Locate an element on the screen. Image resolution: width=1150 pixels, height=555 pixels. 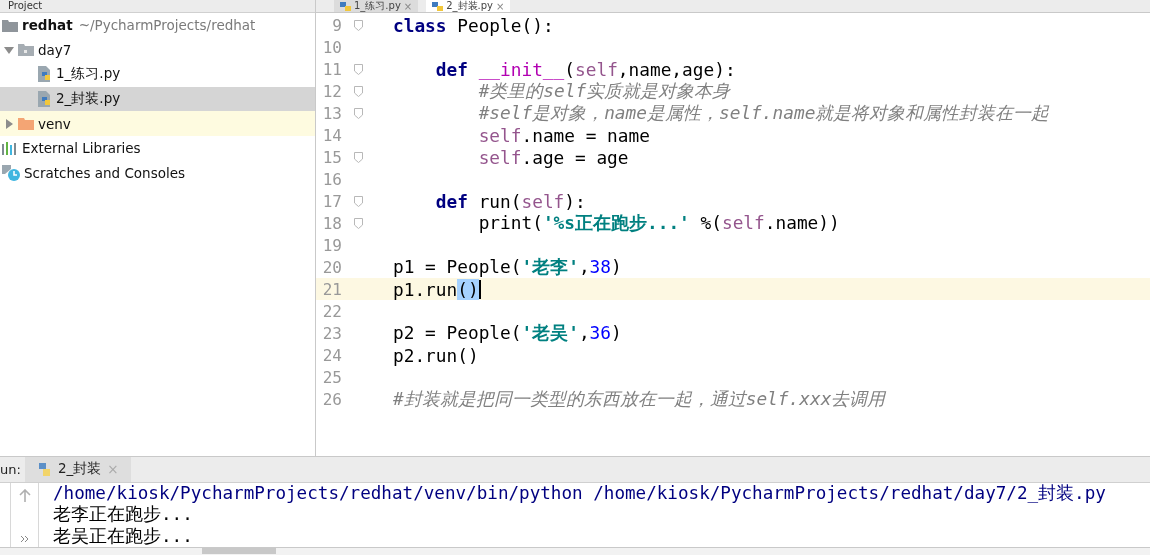
code-line: def run(self): is located at coordinates (510, 201).